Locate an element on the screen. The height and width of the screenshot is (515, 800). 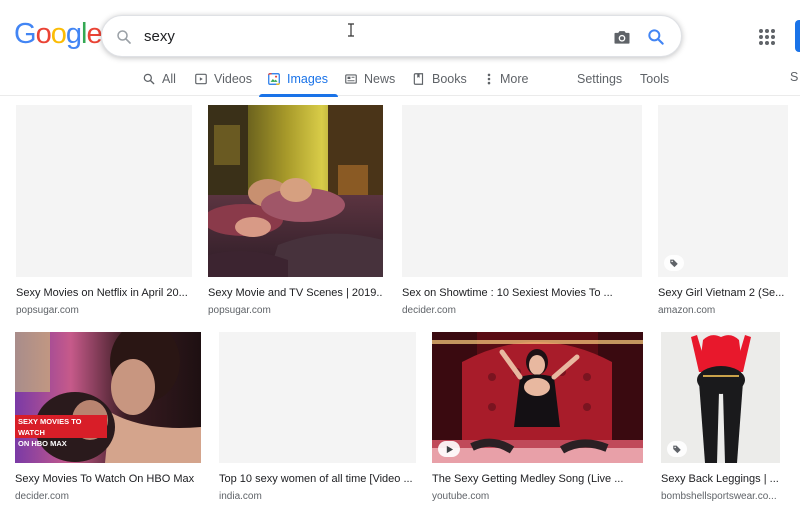
tab-label: Tools is located at coordinates (655, 79).